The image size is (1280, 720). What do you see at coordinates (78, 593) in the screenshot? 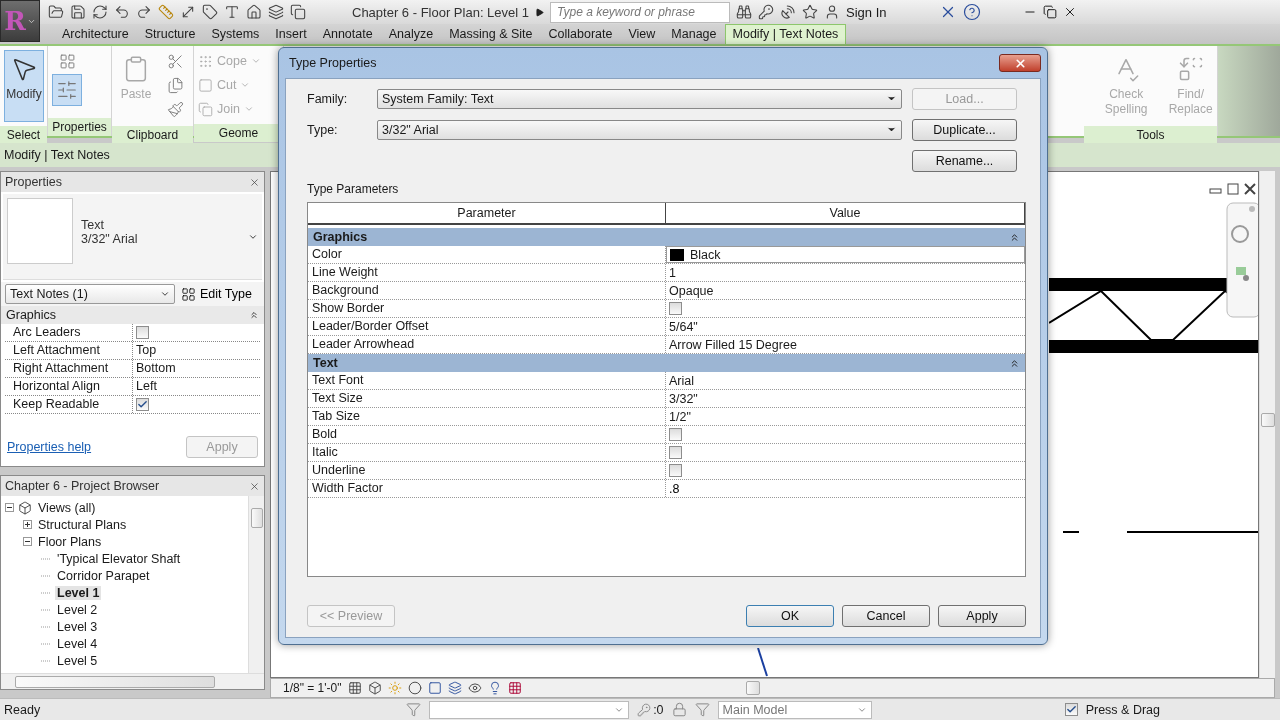
I see `tree-item: Level 1` at bounding box center [78, 593].